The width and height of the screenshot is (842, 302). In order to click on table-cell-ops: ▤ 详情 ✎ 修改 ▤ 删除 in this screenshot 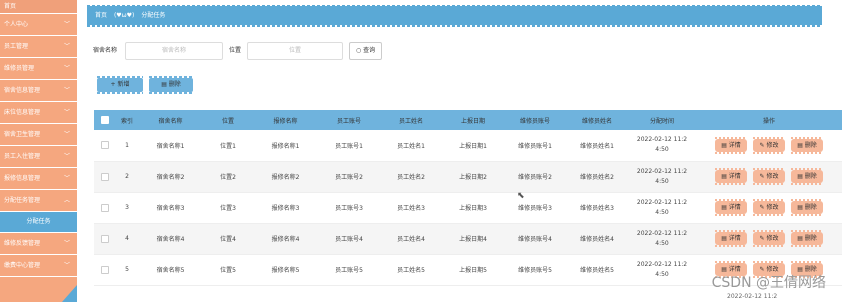, I will do `click(769, 207)`.